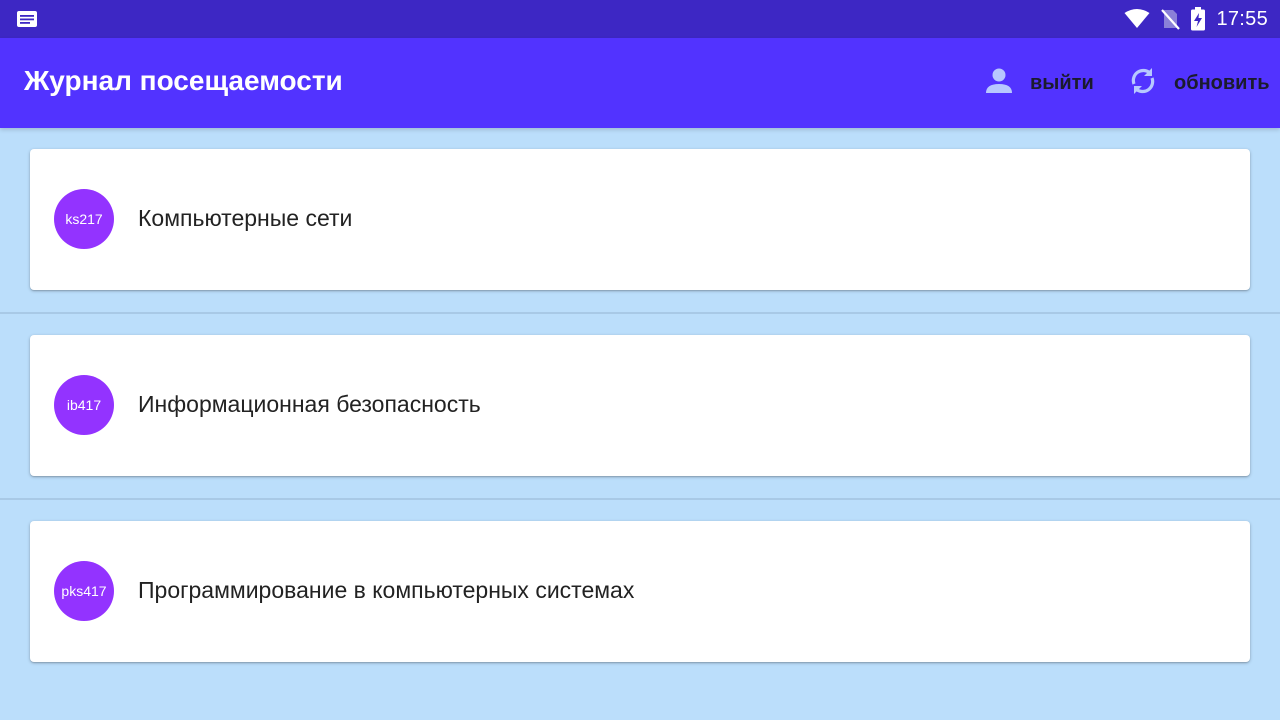 This screenshot has width=1280, height=720. I want to click on avatar: pks417, so click(84, 591).